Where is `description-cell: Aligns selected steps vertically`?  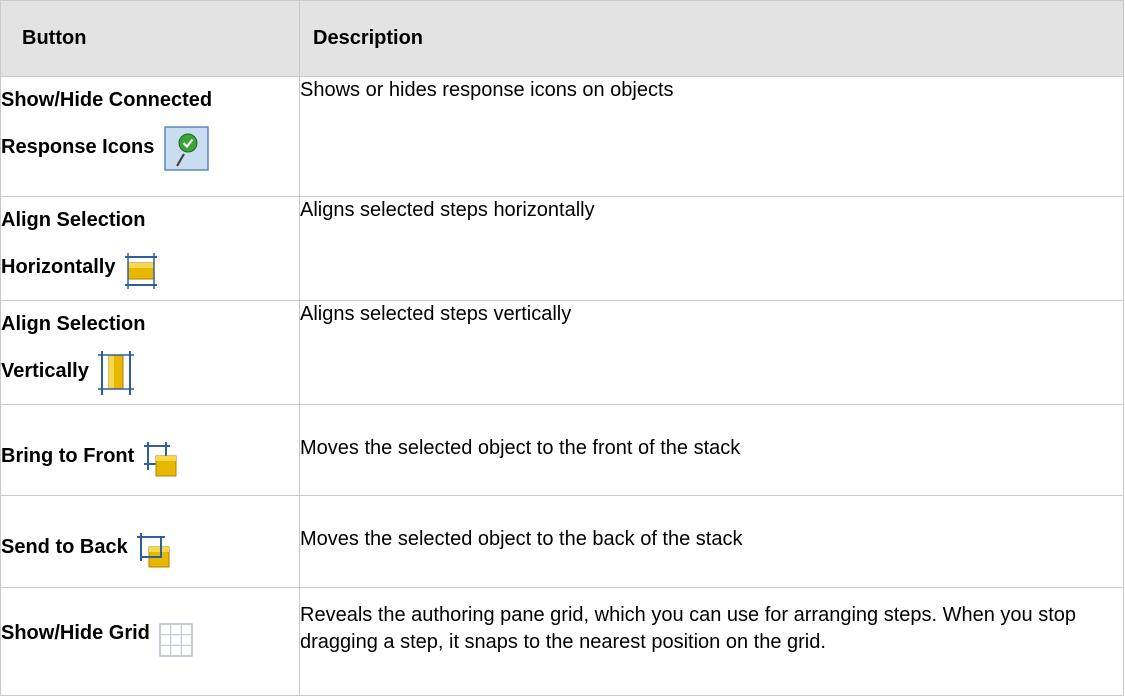
description-cell: Aligns selected steps vertically is located at coordinates (711, 352).